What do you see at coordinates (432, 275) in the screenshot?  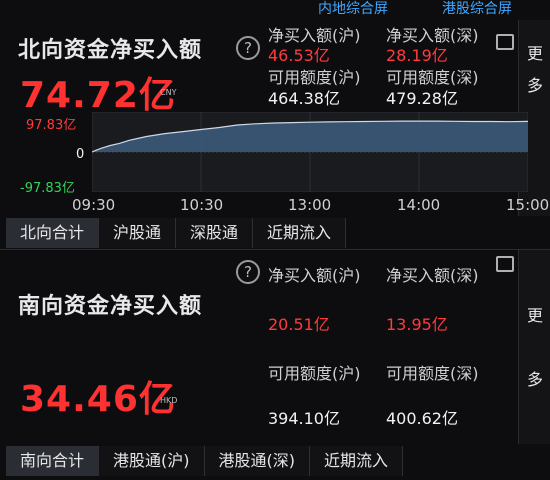 I see `south-net-buy-sz-label: 净买入额(深)` at bounding box center [432, 275].